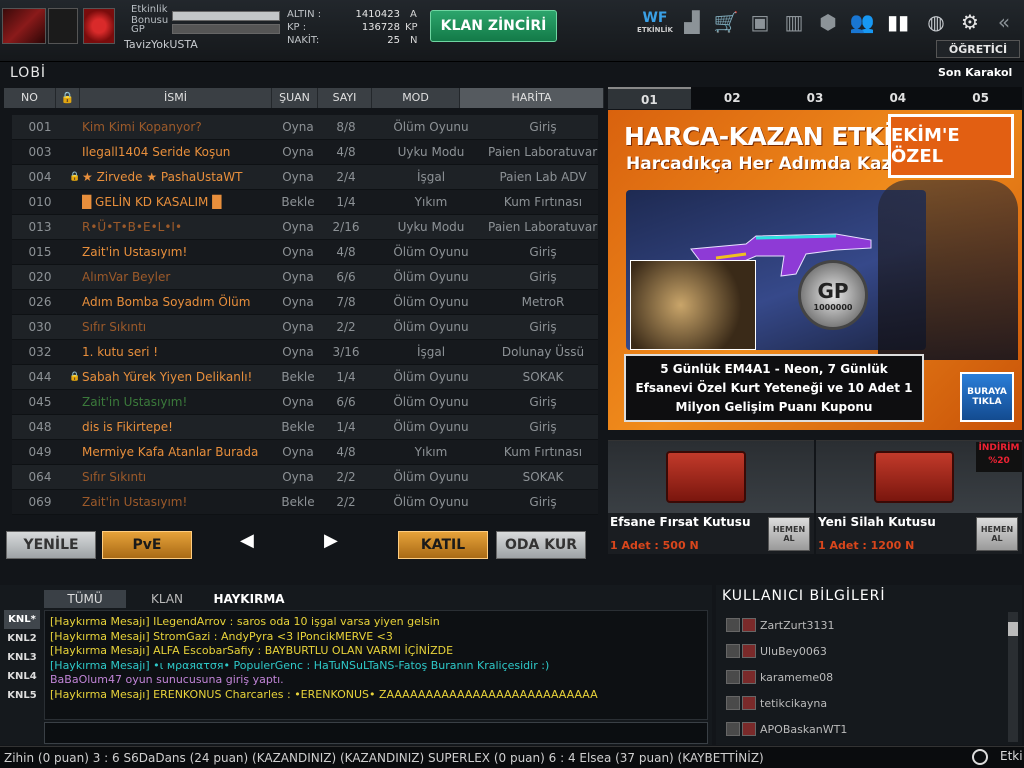 Image resolution: width=1024 pixels, height=768 pixels. What do you see at coordinates (85, 599) in the screenshot?
I see `chat-tab-all: TÜMÜ` at bounding box center [85, 599].